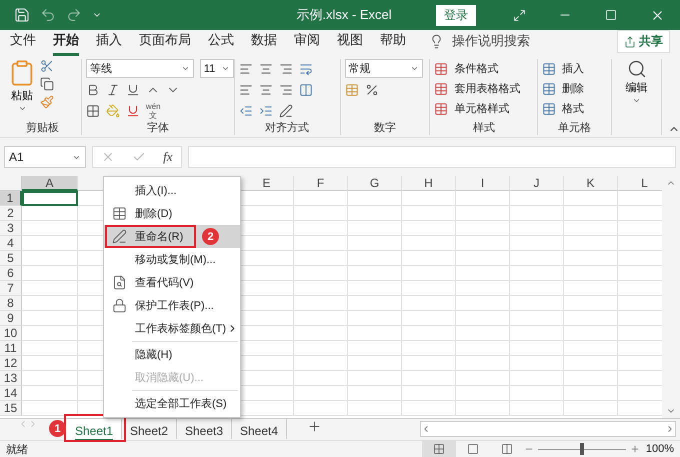 The image size is (680, 457). What do you see at coordinates (484, 128) in the screenshot?
I see `group-label: 样式` at bounding box center [484, 128].